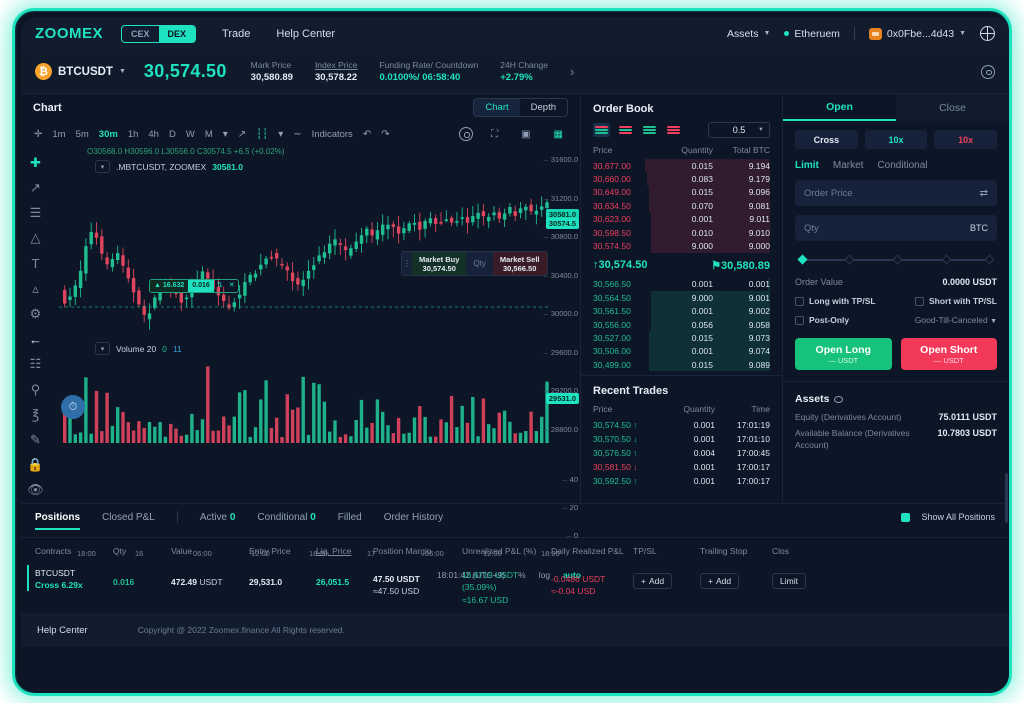 This screenshot has height=703, width=1024. What do you see at coordinates (572, 71) in the screenshot?
I see `chevron-right-icon: ›` at bounding box center [572, 71].